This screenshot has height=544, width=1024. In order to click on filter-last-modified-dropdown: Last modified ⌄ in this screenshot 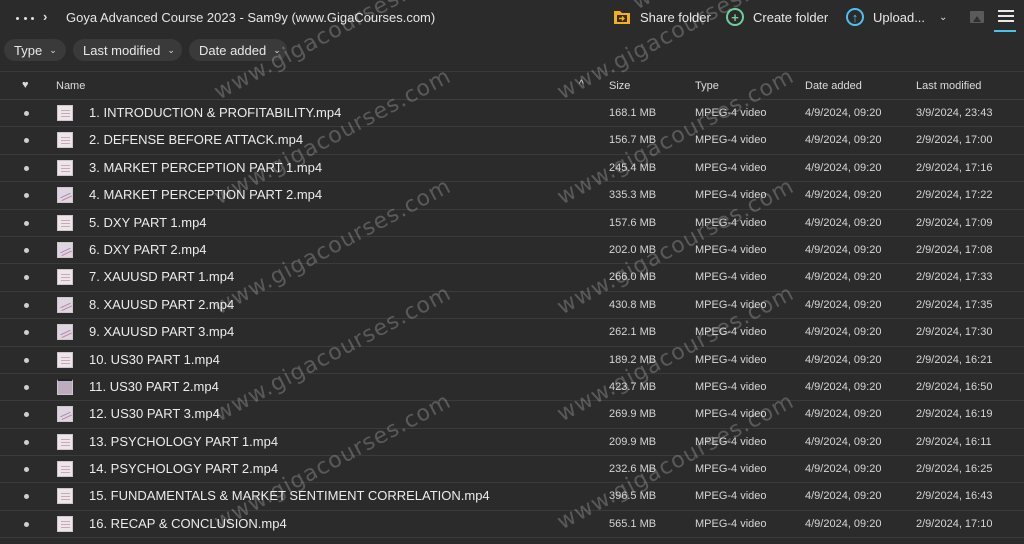, I will do `click(127, 50)`.